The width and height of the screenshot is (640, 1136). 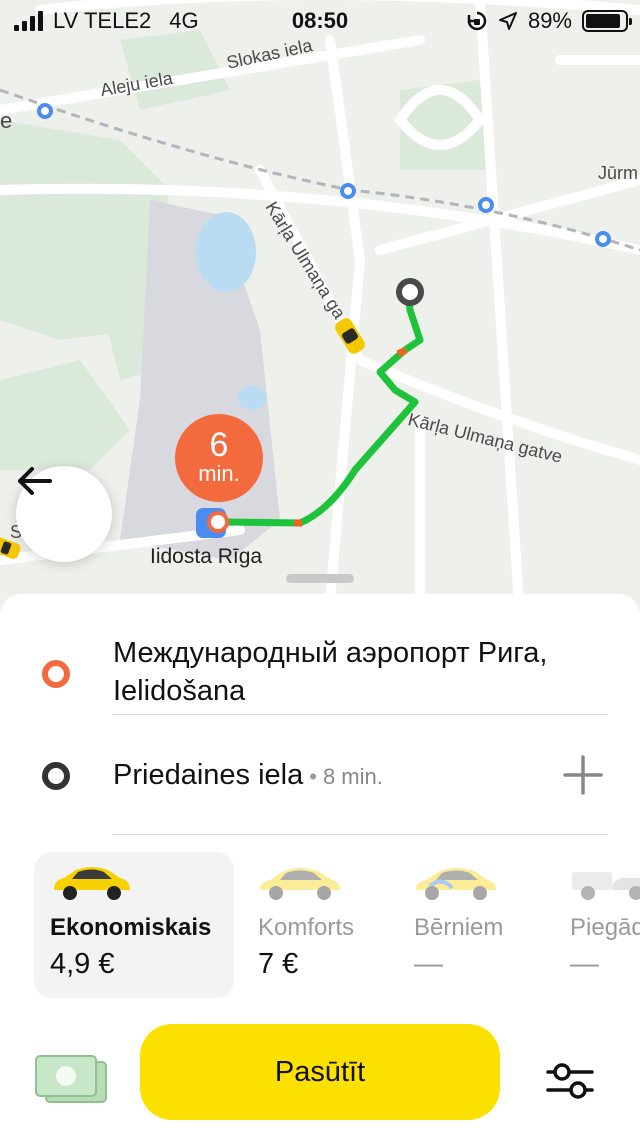 I want to click on tariff-delivery: Piegāde —, so click(x=597, y=925).